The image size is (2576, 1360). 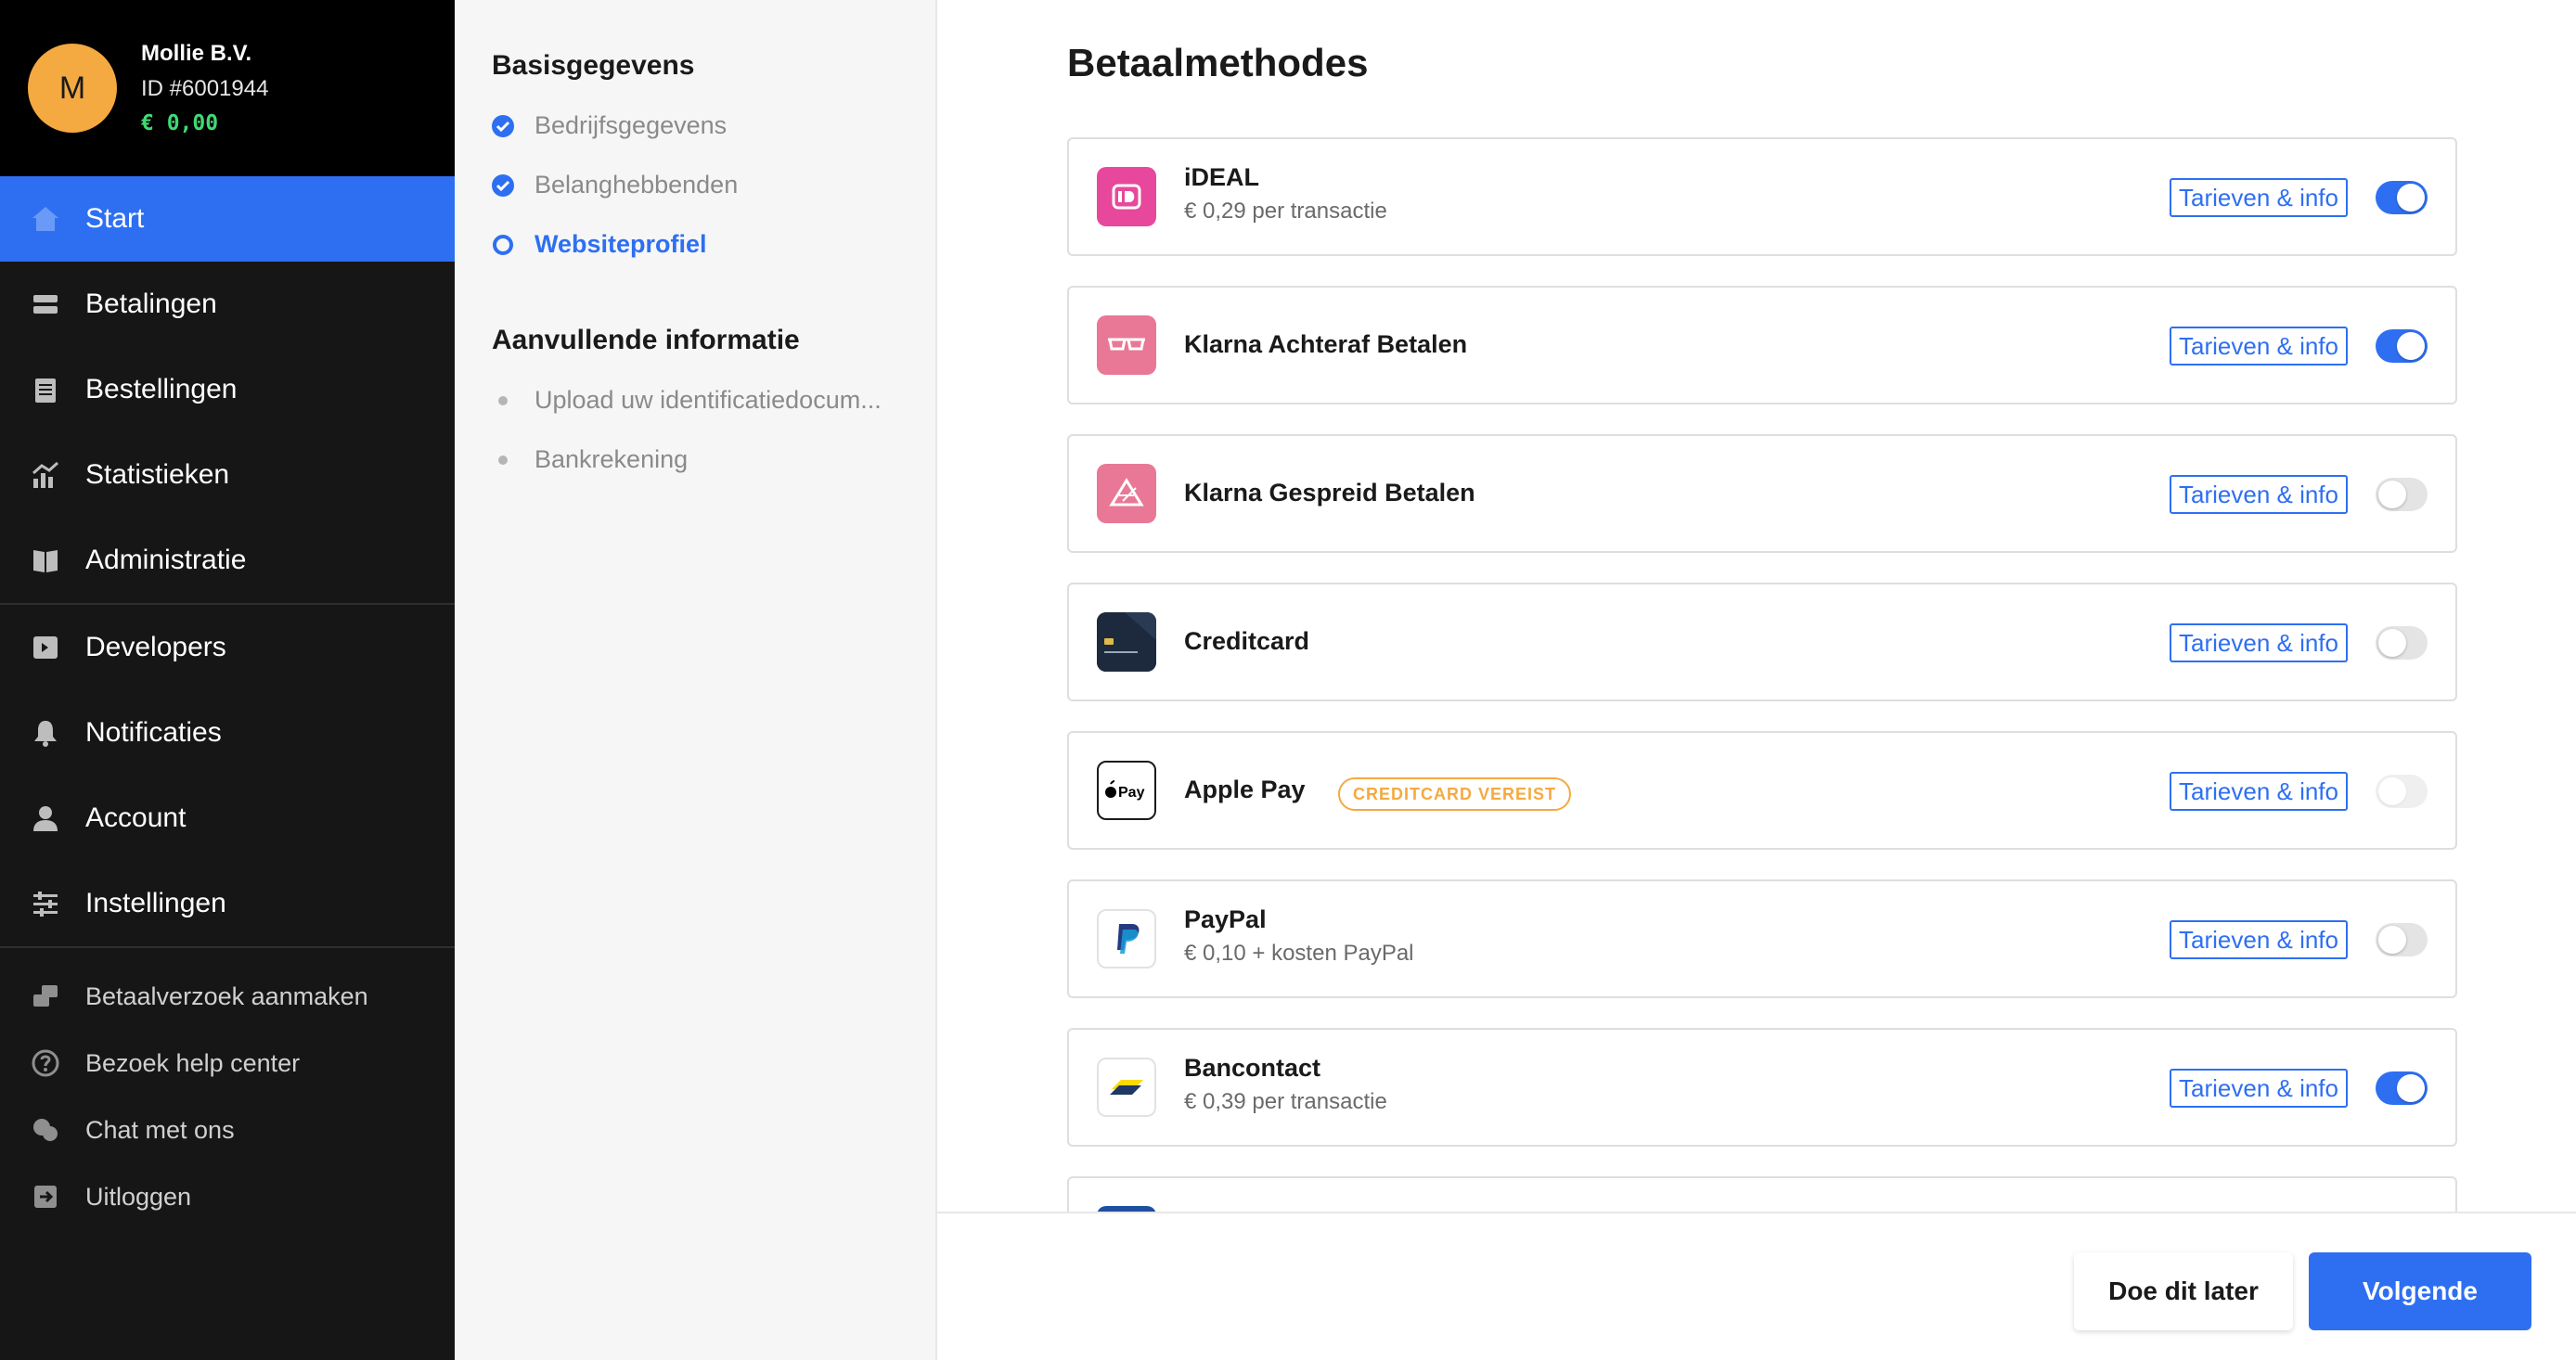 I want to click on method-name: Klarna Gespreid Betalen, so click(x=1329, y=493).